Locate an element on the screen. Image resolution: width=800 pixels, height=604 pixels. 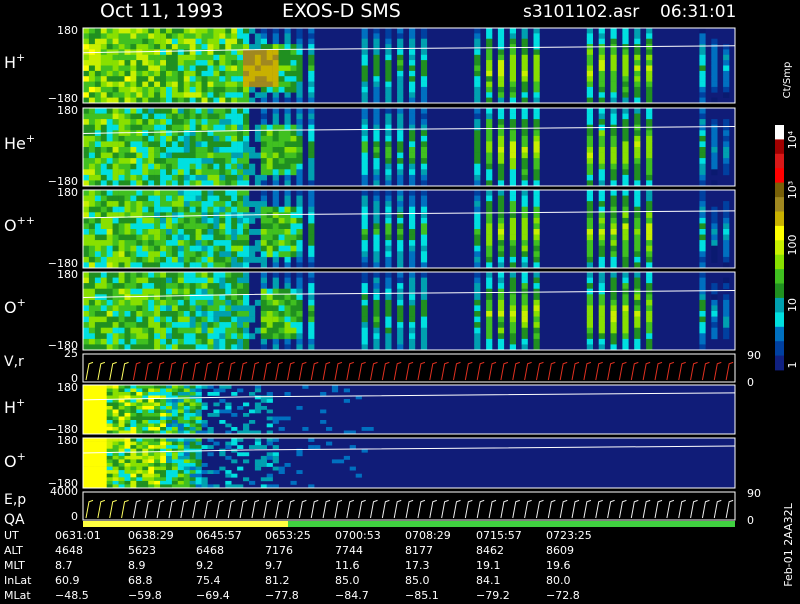
ephemeris-cell: 8.9 is located at coordinates (137, 565).